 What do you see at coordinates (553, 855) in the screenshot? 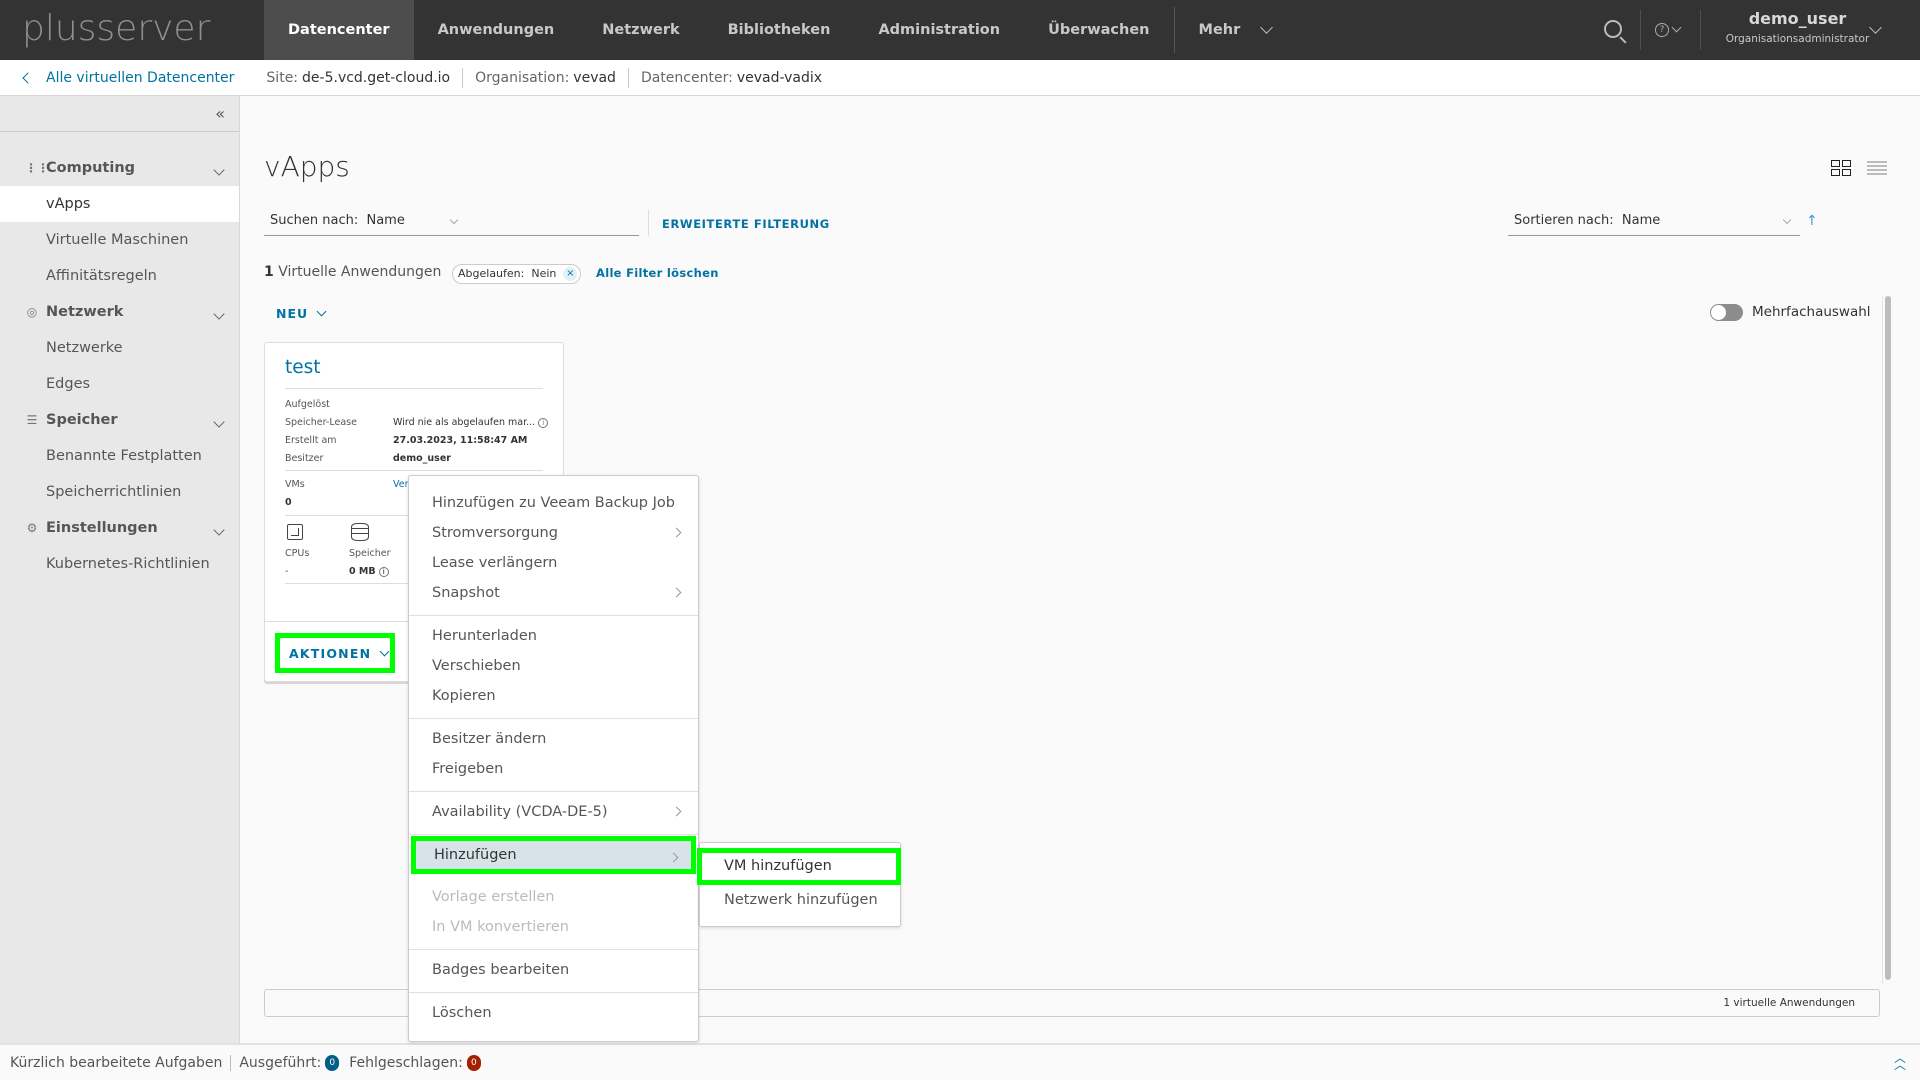
I see `menu-item-add: Hinzufügen` at bounding box center [553, 855].